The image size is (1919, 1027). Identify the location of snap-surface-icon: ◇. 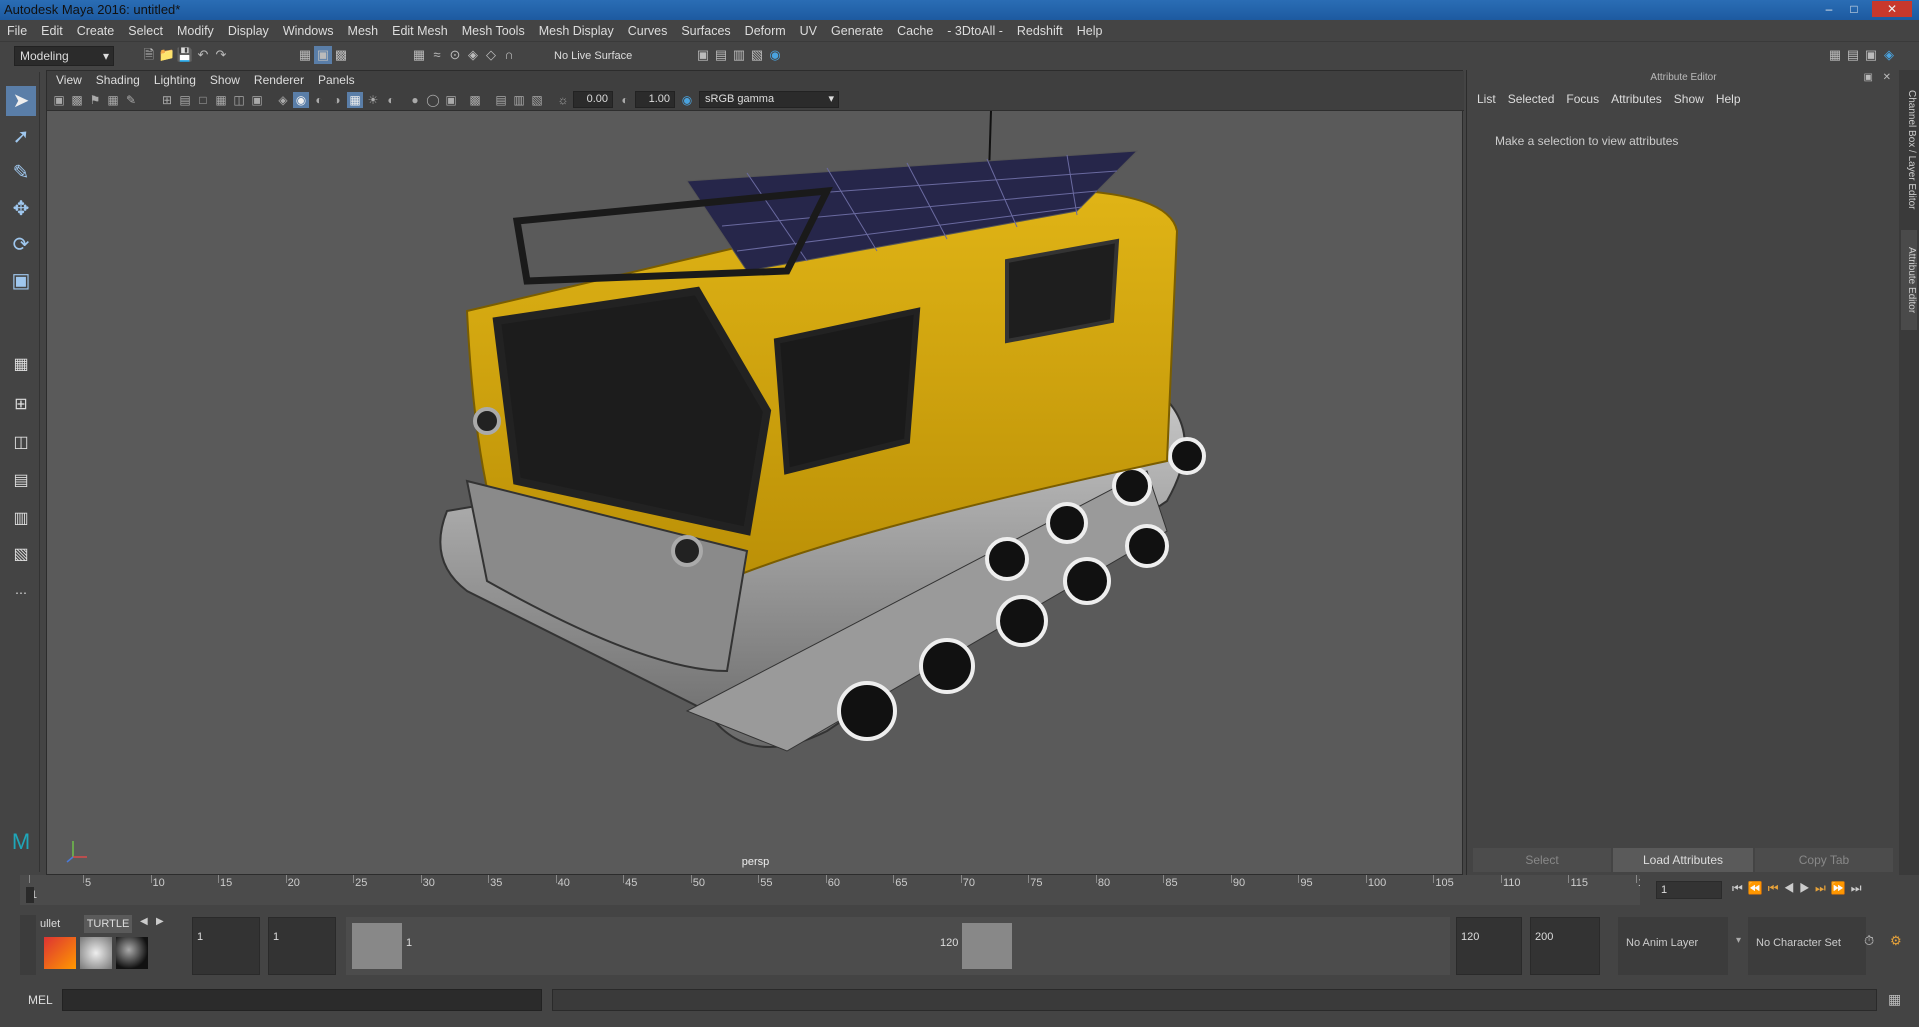
(491, 55).